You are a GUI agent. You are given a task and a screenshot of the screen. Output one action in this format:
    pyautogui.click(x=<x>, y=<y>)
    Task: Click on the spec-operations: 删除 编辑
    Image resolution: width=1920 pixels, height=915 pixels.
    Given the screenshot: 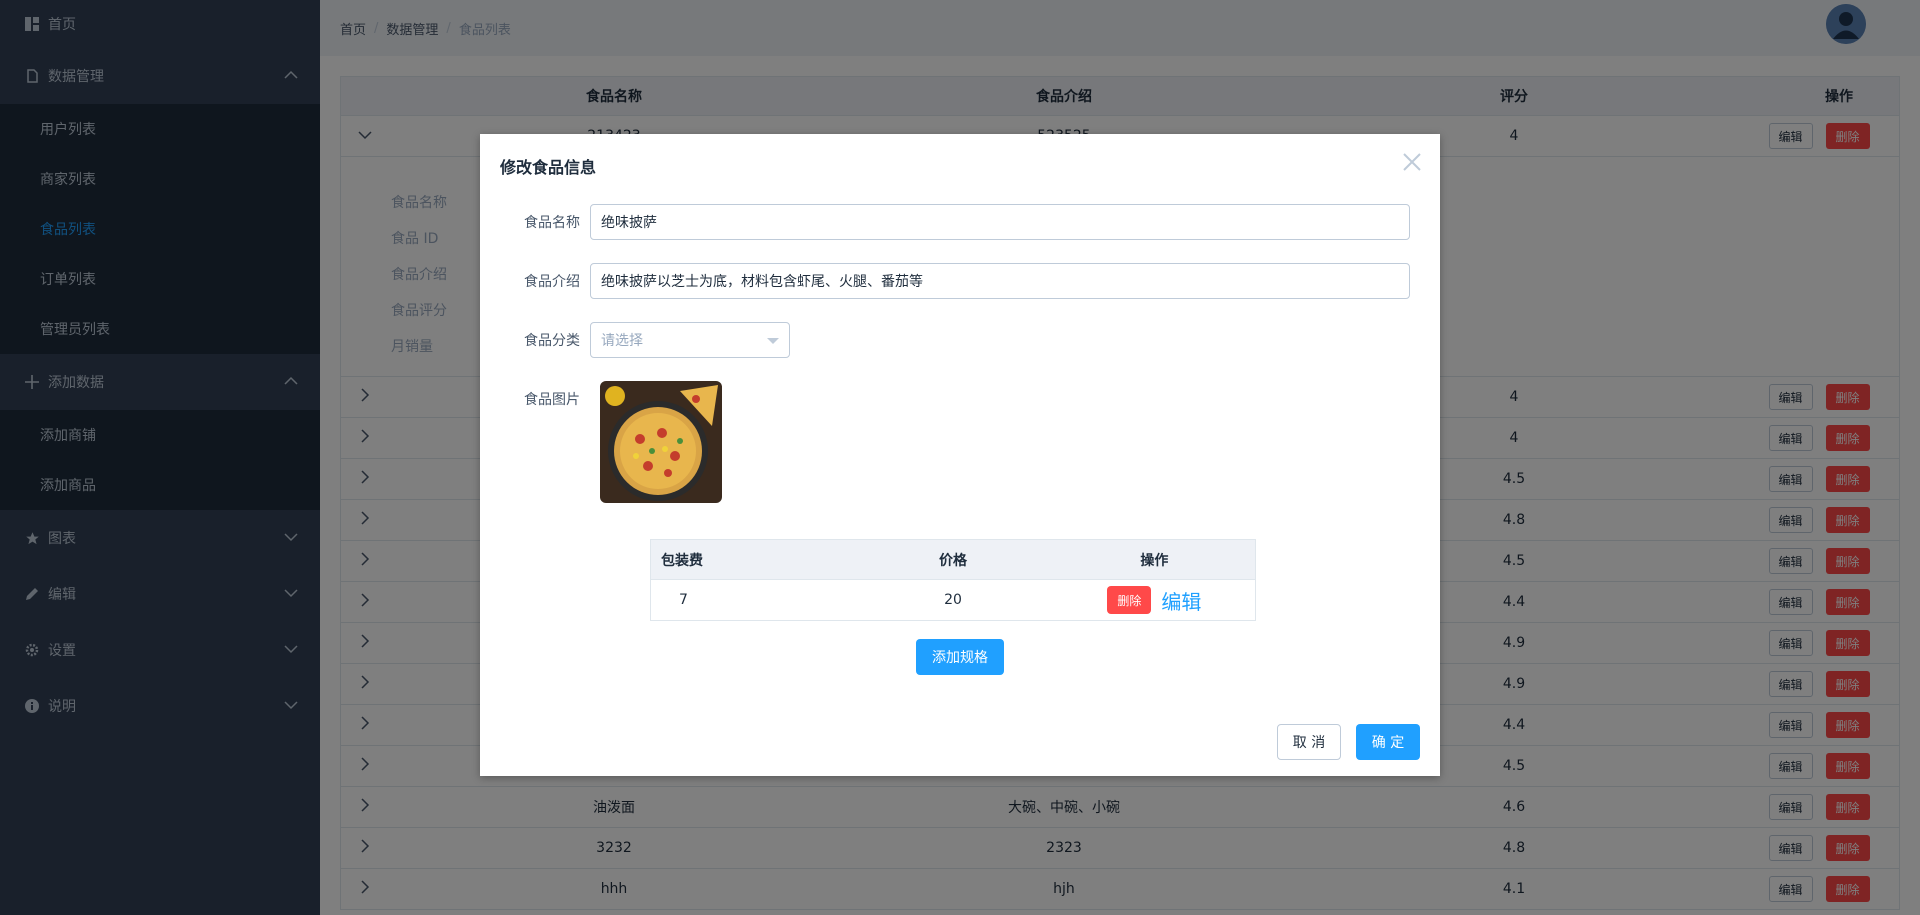 What is the action you would take?
    pyautogui.click(x=1154, y=600)
    